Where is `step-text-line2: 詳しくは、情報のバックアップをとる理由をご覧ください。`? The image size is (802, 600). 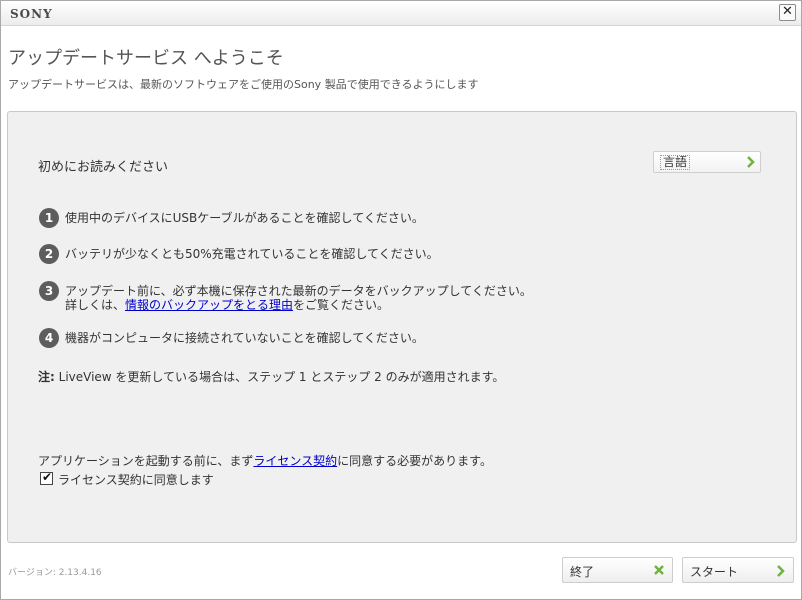 step-text-line2: 詳しくは、情報のバックアップをとる理由をご覧ください。 is located at coordinates (298, 305).